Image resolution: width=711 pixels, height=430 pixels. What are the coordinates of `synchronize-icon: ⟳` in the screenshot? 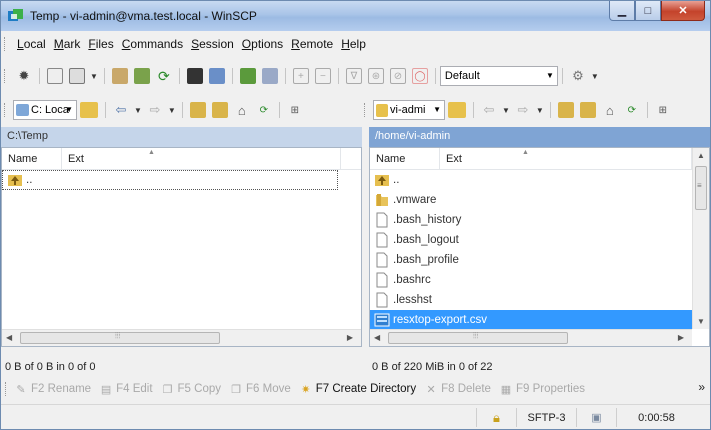 It's located at (164, 76).